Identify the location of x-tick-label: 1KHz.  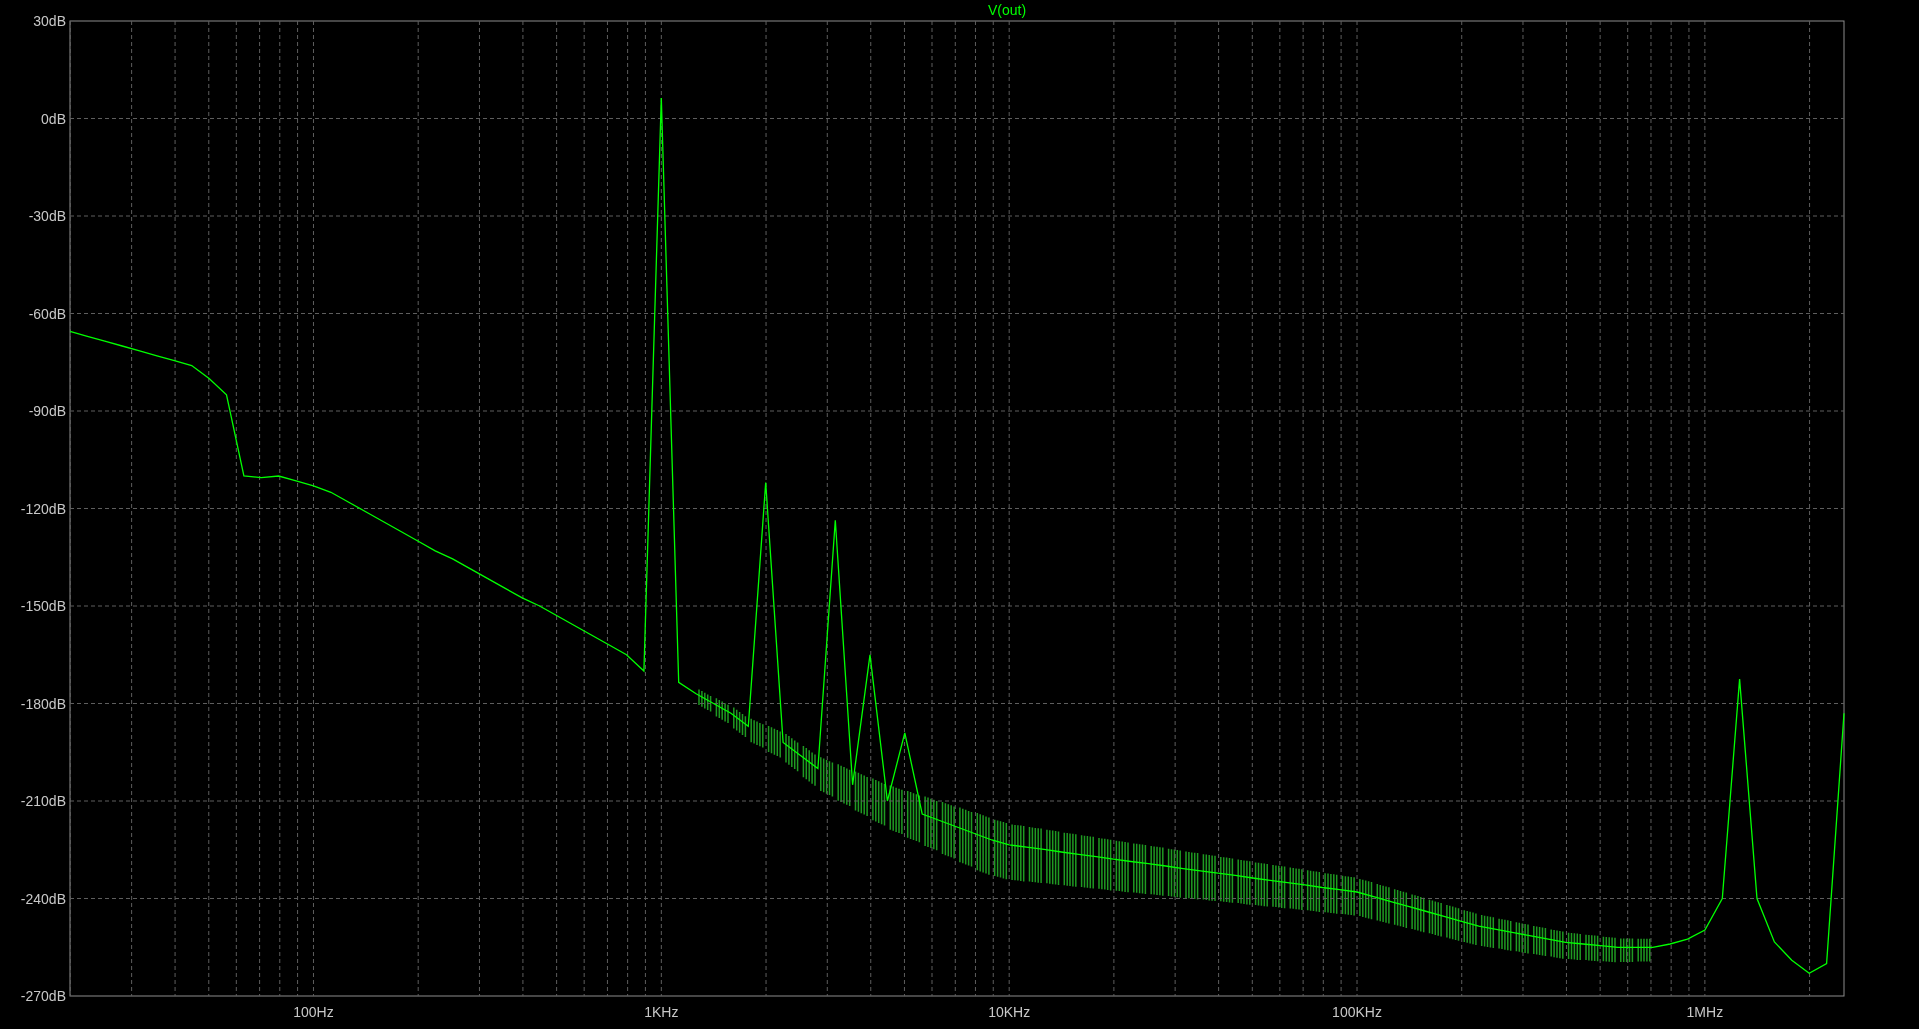
(661, 1012).